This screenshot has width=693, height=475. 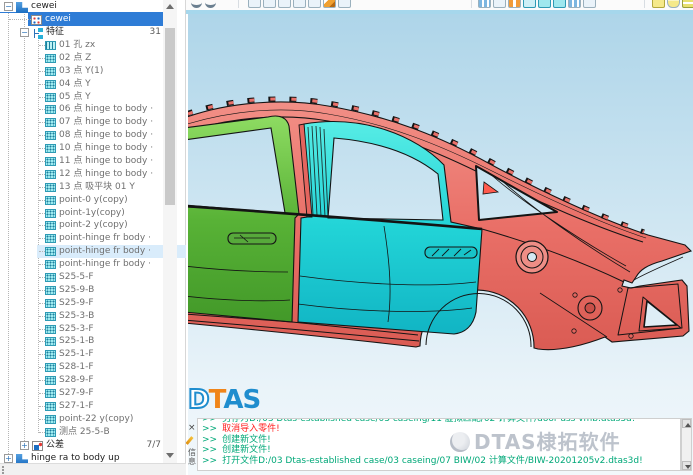 What do you see at coordinates (55, 444) in the screenshot?
I see `tree-node-label: 公差` at bounding box center [55, 444].